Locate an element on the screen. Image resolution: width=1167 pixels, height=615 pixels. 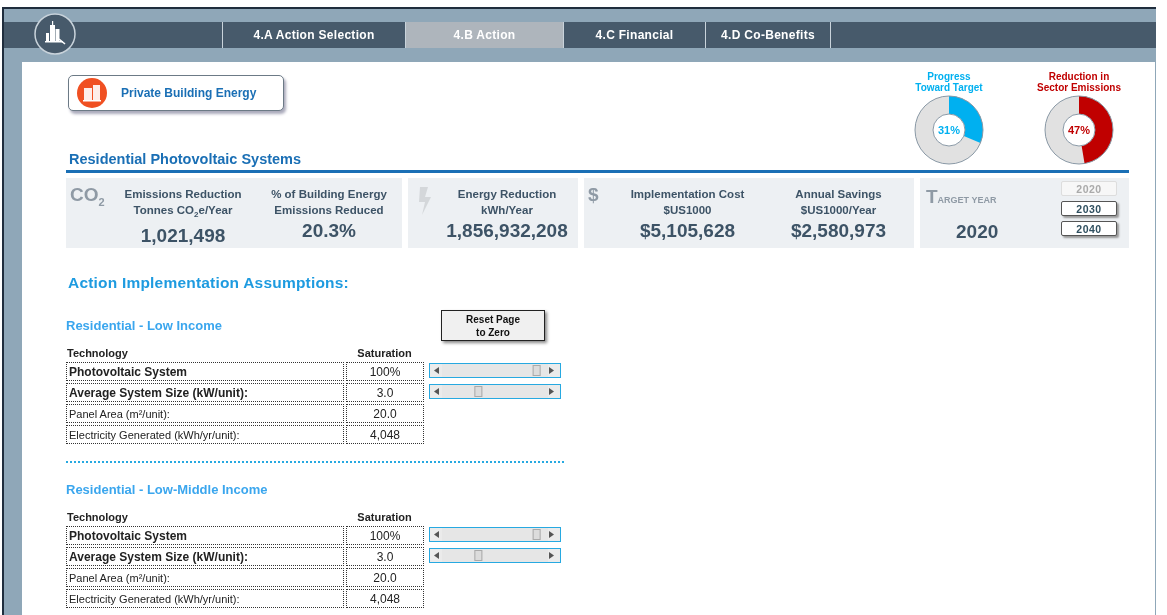
assumptions-heading: Action Implementation Assumptions: is located at coordinates (209, 283).